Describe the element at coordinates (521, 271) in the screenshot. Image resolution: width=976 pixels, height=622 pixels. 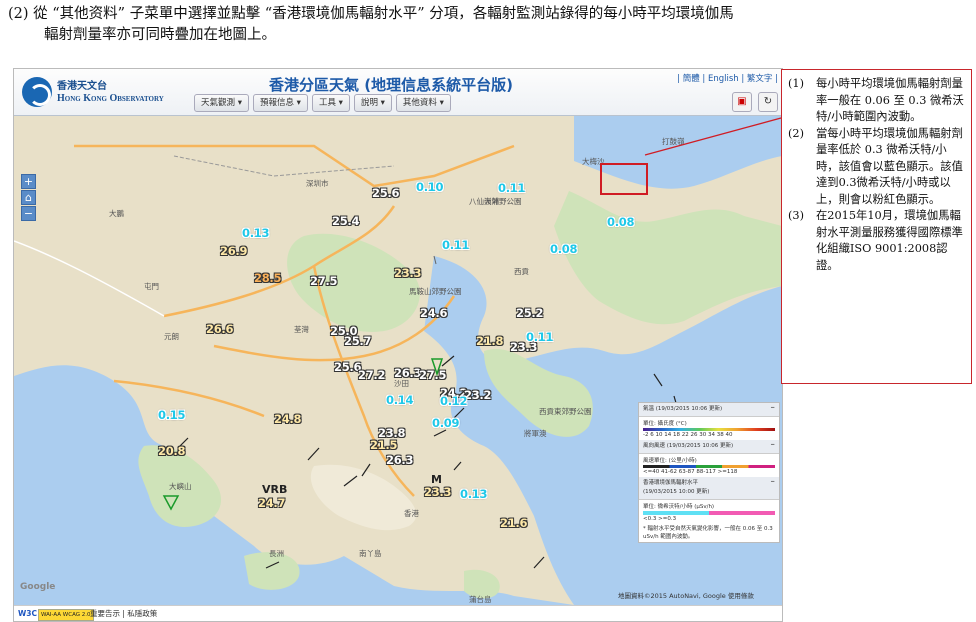
I see `place-label: 西貢` at that location.